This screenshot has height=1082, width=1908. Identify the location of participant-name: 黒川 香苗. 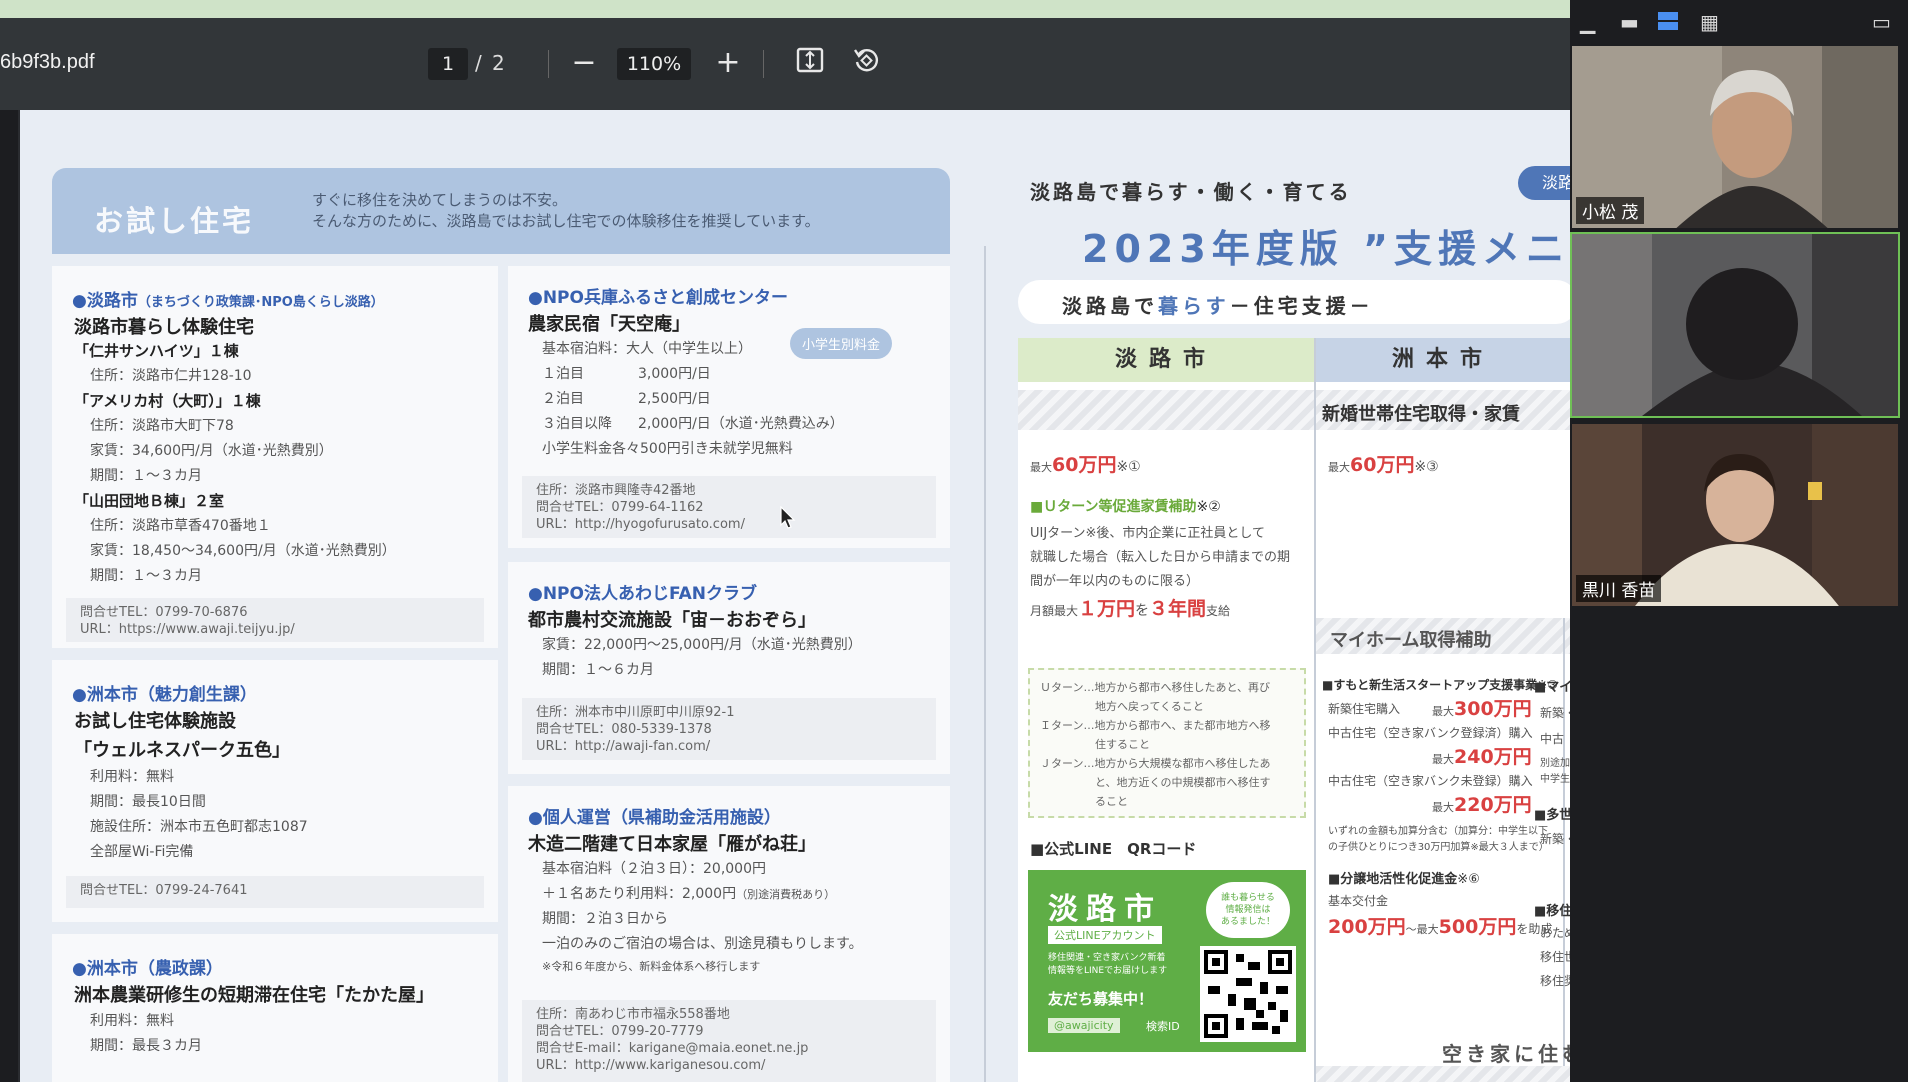
(1619, 588).